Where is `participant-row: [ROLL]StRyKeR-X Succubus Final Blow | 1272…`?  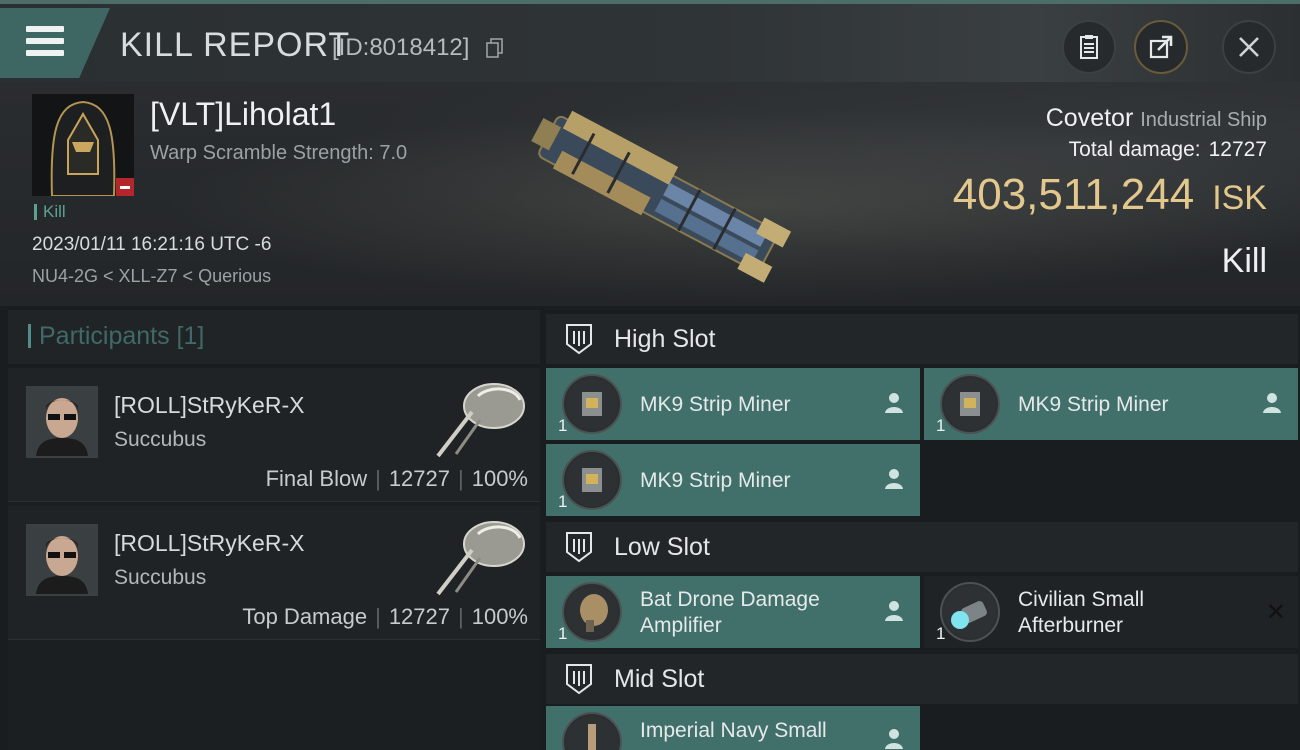
participant-row: [ROLL]StRyKeR-X Succubus Final Blow | 1272… is located at coordinates (274, 435).